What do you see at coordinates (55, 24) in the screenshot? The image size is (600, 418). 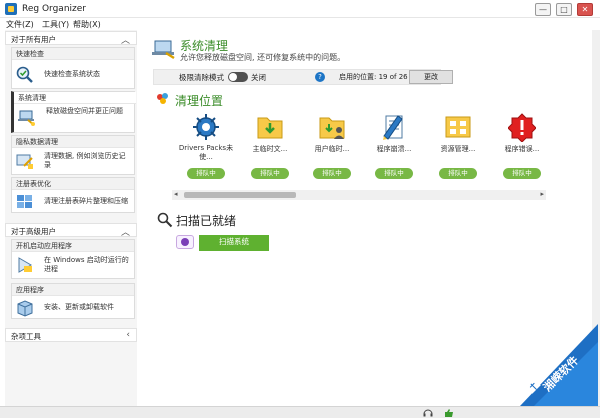 I see `menu-tools: 工具(Y)` at bounding box center [55, 24].